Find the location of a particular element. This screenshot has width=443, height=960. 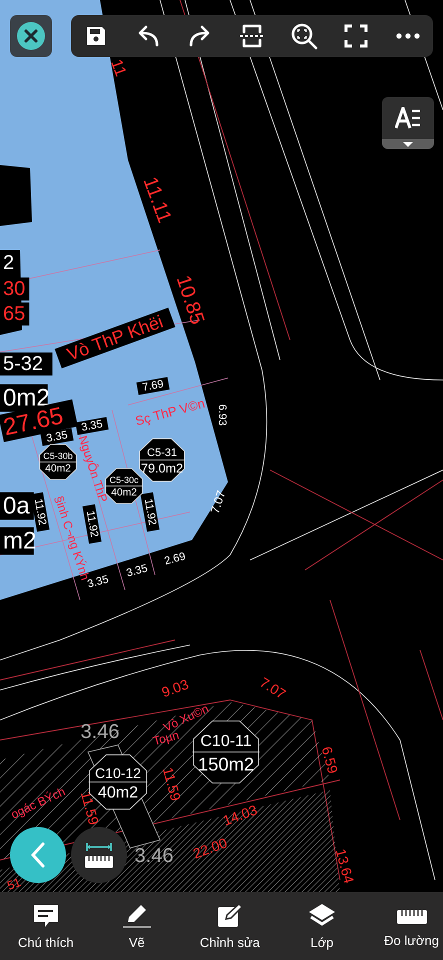

dimension-tag: 2 is located at coordinates (9, 263).